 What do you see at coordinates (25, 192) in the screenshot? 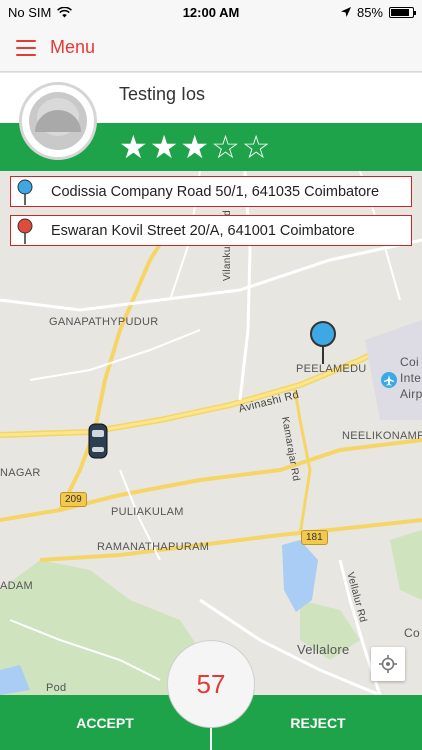
I see `pickup-pin-icon` at bounding box center [25, 192].